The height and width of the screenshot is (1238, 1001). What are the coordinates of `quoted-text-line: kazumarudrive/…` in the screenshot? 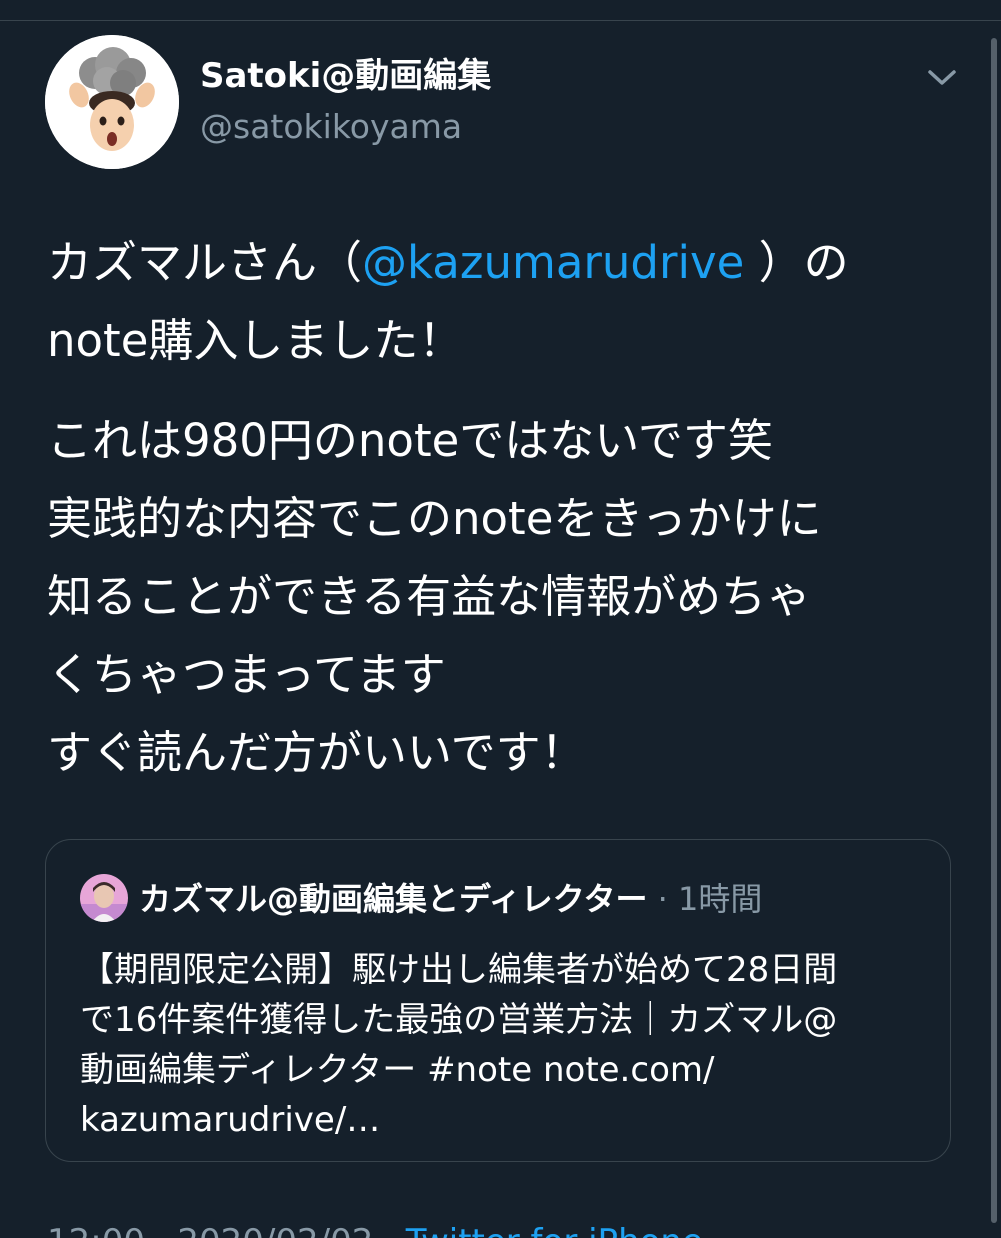 It's located at (230, 1120).